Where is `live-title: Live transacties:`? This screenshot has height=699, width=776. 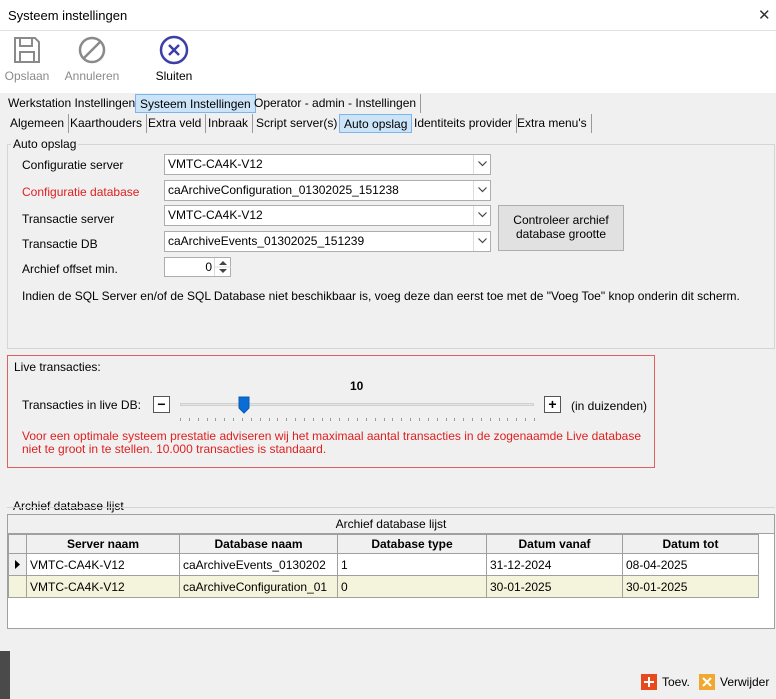 live-title: Live transacties: is located at coordinates (57, 367).